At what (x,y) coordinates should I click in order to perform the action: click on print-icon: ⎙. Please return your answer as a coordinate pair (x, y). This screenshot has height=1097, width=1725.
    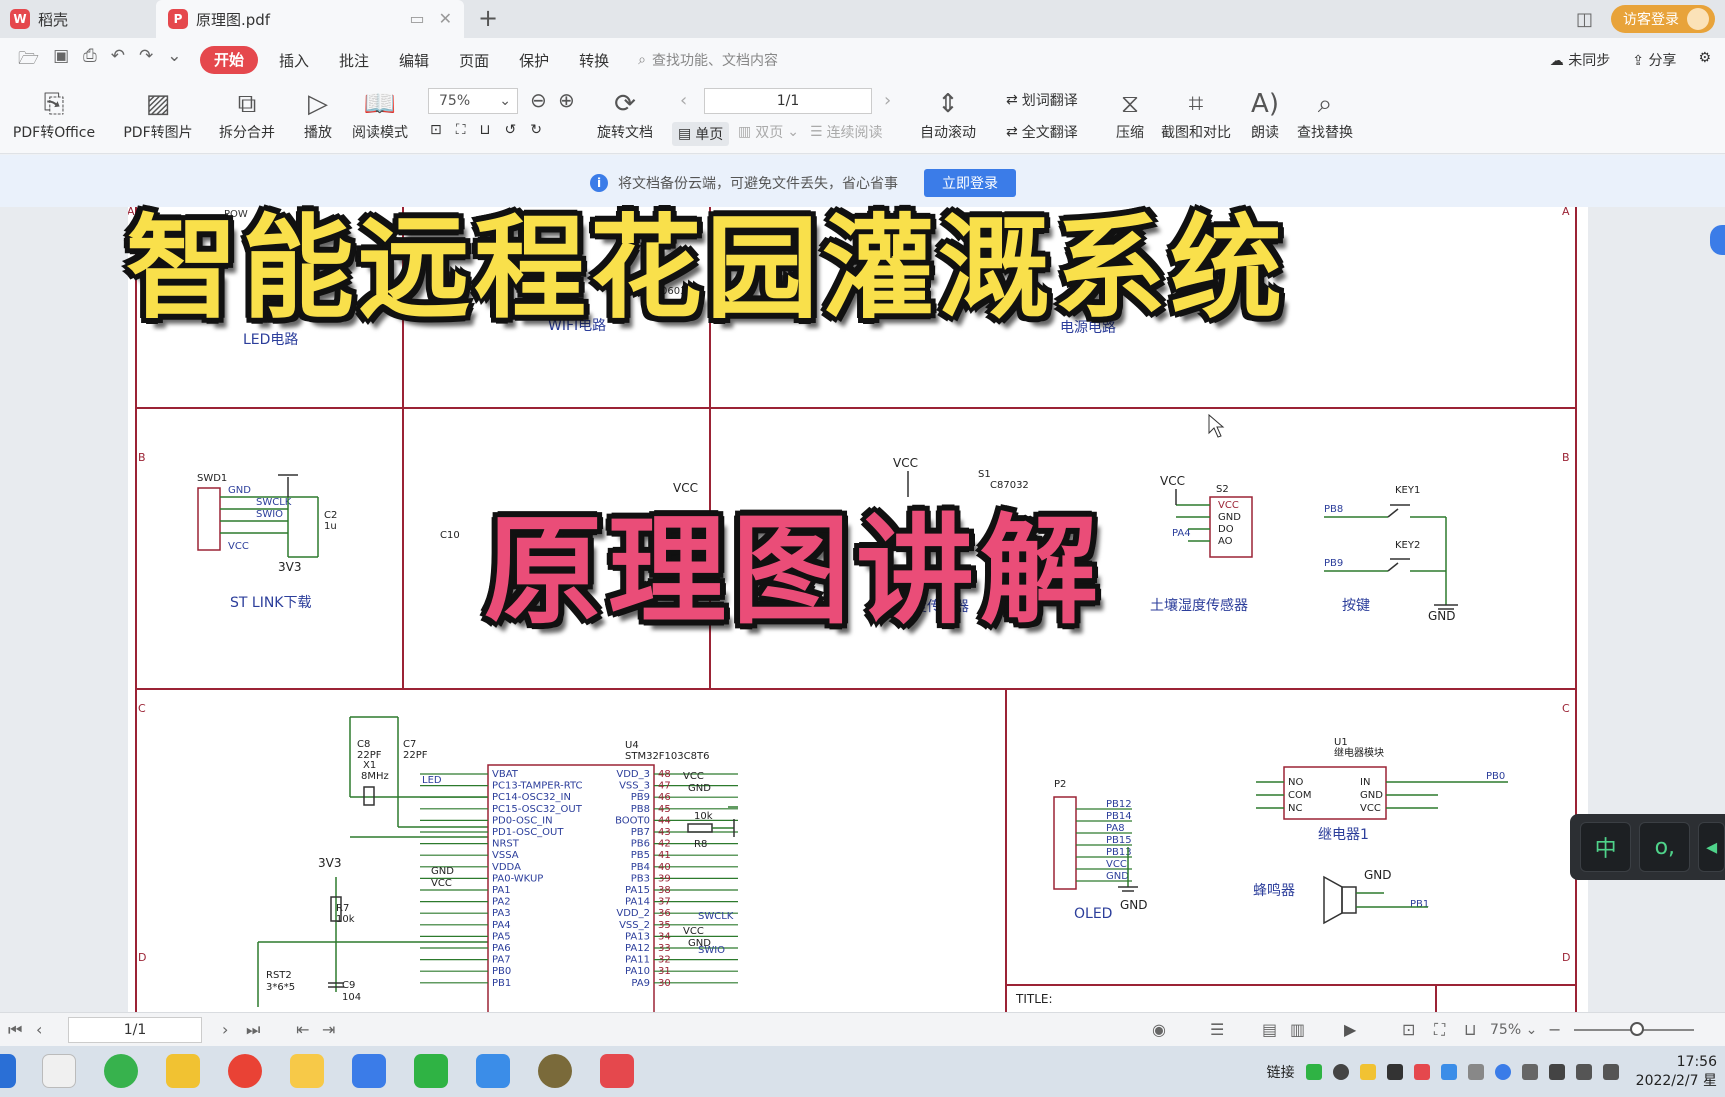
    Looking at the image, I should click on (90, 60).